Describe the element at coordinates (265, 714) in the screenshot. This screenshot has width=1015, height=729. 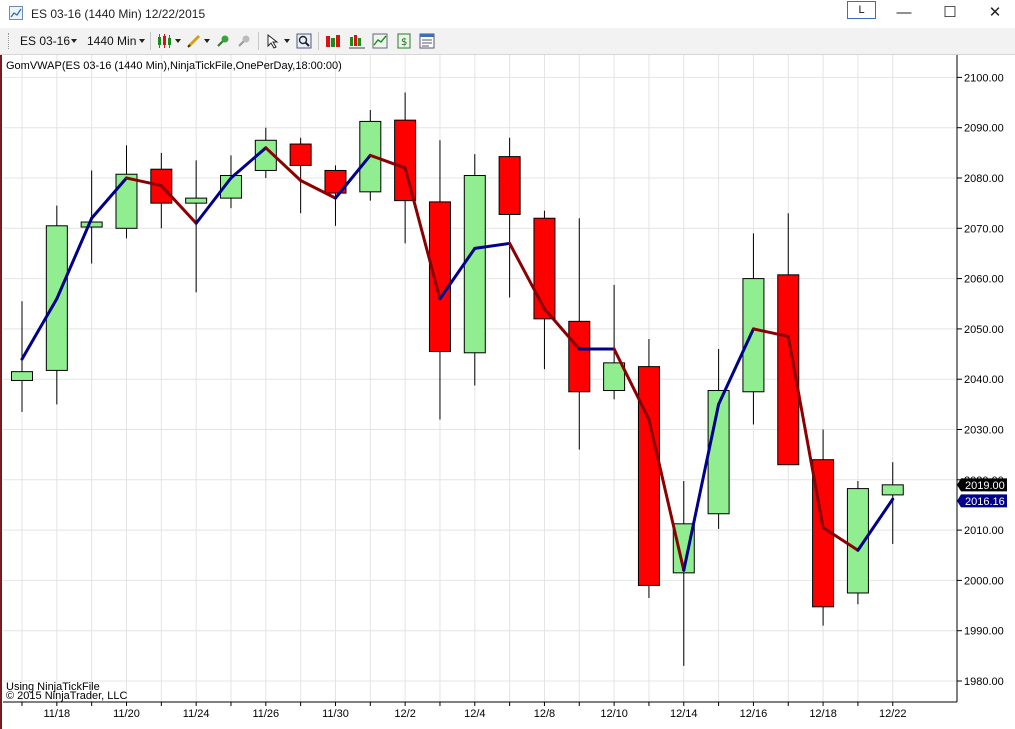
I see `x-tick-label: 11/26` at that location.